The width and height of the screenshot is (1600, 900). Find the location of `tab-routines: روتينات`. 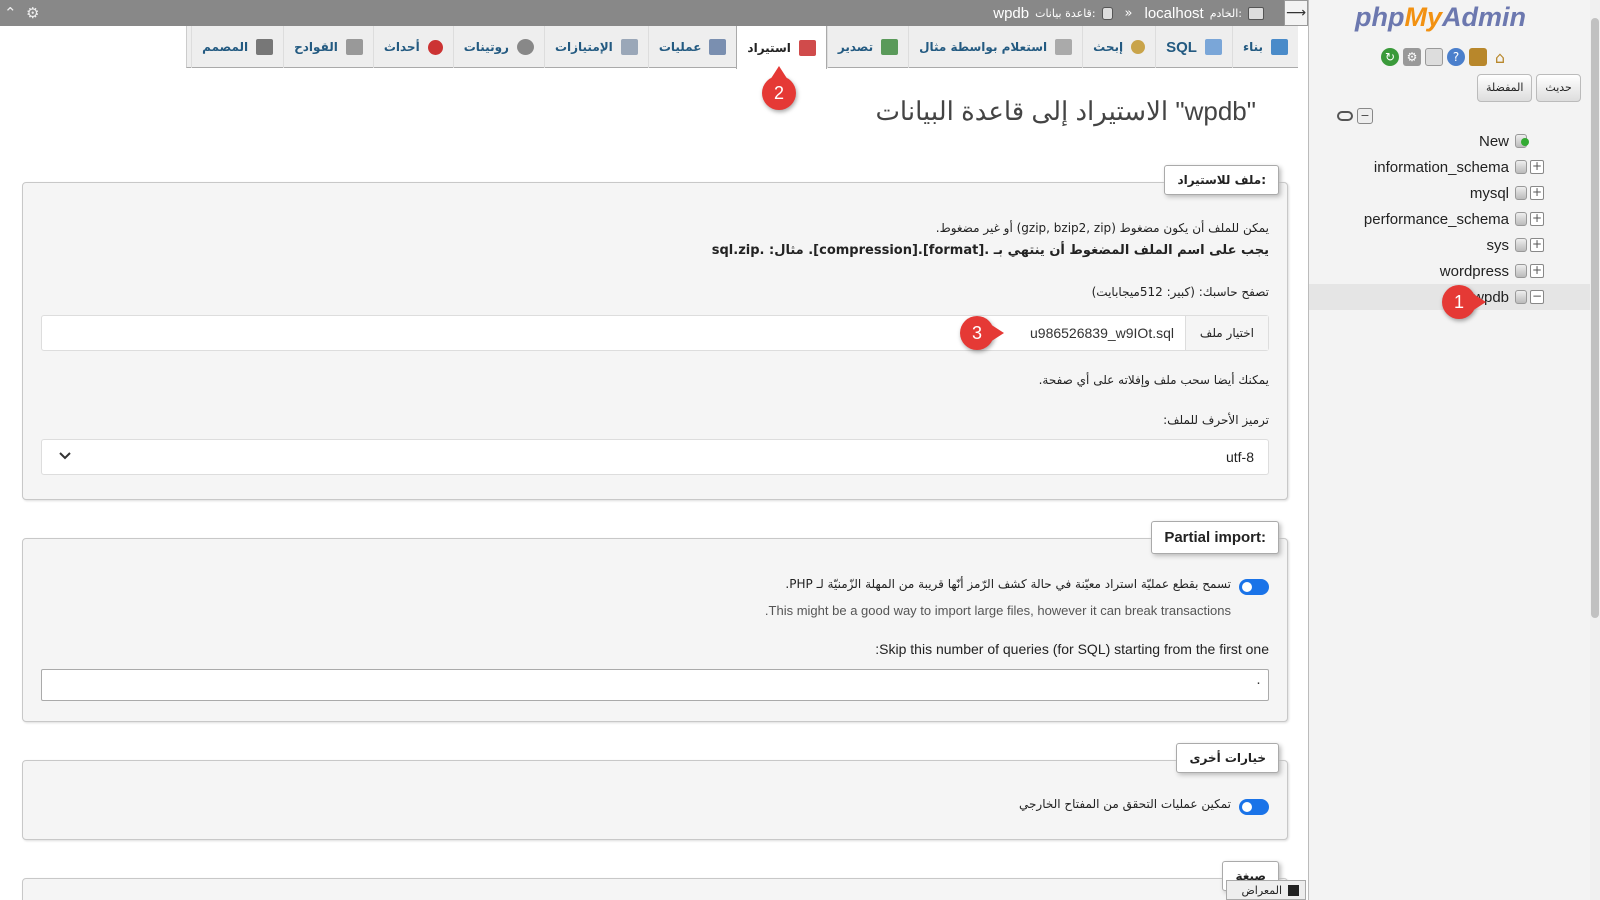

tab-routines: روتينات is located at coordinates (498, 47).